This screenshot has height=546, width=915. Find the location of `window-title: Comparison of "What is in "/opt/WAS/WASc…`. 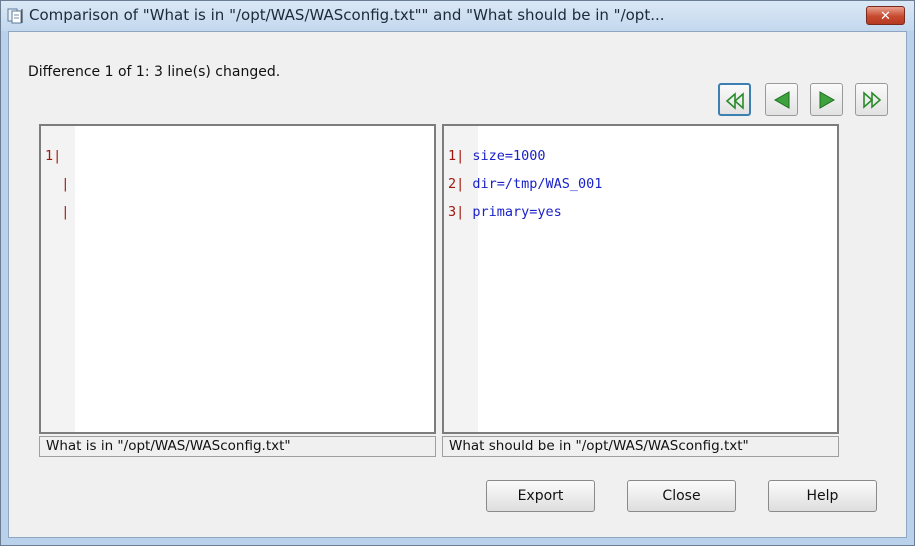

window-title: Comparison of "What is in "/opt/WAS/WASc… is located at coordinates (347, 15).